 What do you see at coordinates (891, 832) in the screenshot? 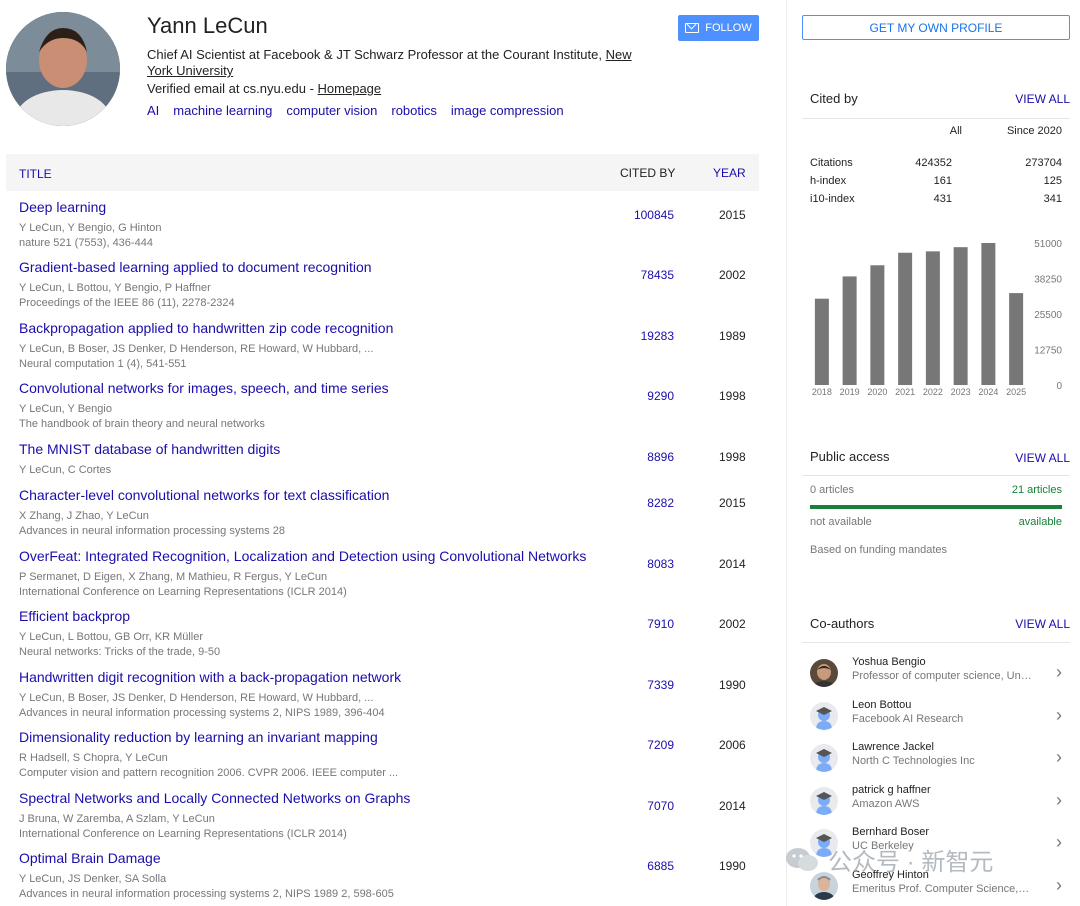
I see `coauthor-name: Bernhard Boser` at bounding box center [891, 832].